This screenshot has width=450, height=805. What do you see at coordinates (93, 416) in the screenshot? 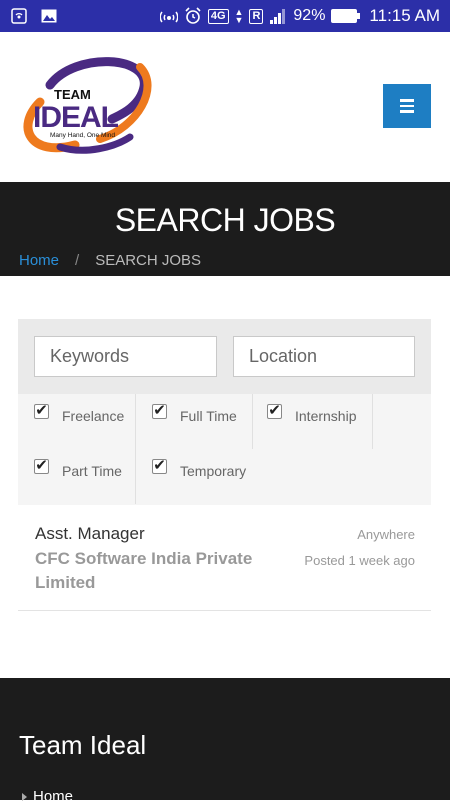
I see `filter-label: Freelance` at bounding box center [93, 416].